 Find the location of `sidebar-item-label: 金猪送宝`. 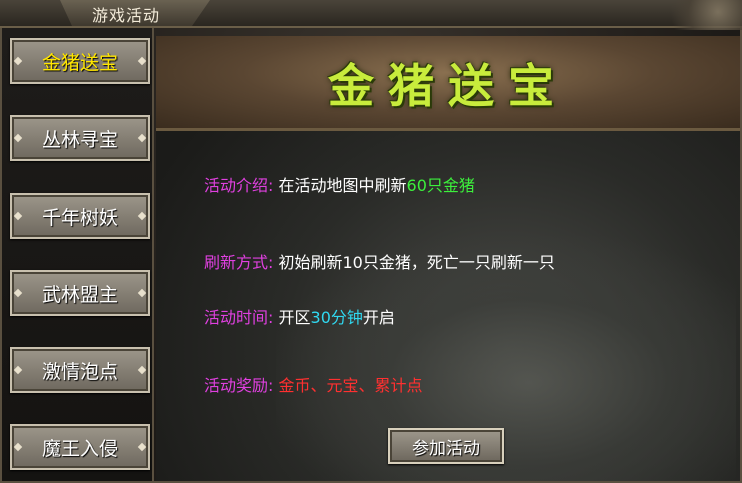

sidebar-item-label: 金猪送宝 is located at coordinates (79, 62).